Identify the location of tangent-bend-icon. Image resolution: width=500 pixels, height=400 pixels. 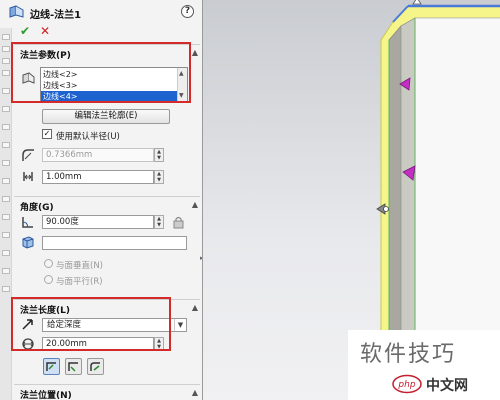
(95, 366).